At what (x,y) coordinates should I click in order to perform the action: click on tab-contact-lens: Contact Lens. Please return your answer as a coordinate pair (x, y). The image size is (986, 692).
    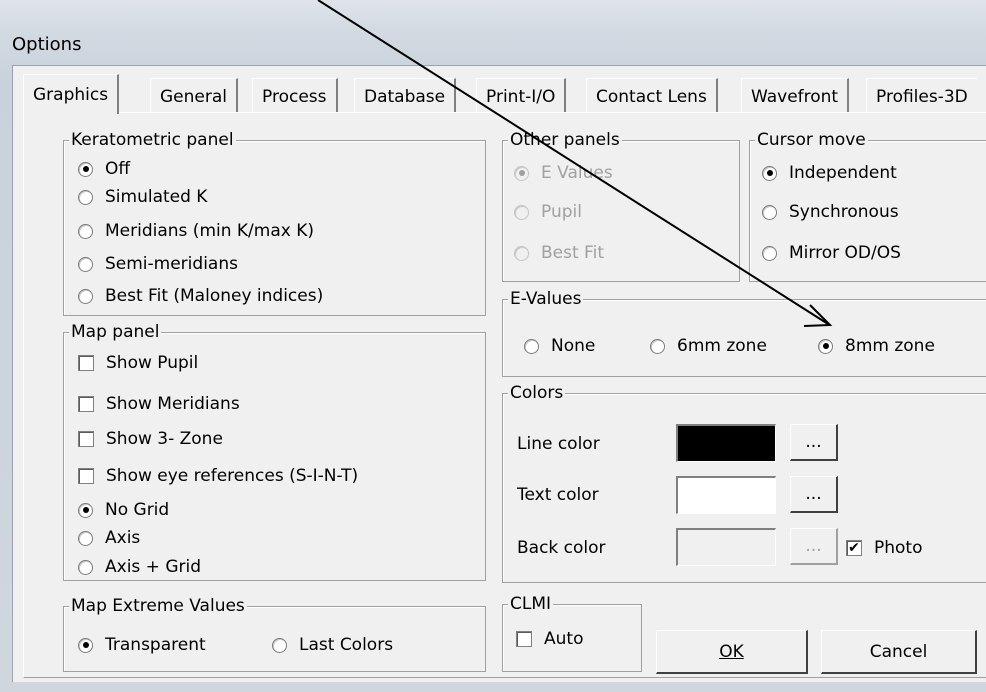
    Looking at the image, I should click on (652, 96).